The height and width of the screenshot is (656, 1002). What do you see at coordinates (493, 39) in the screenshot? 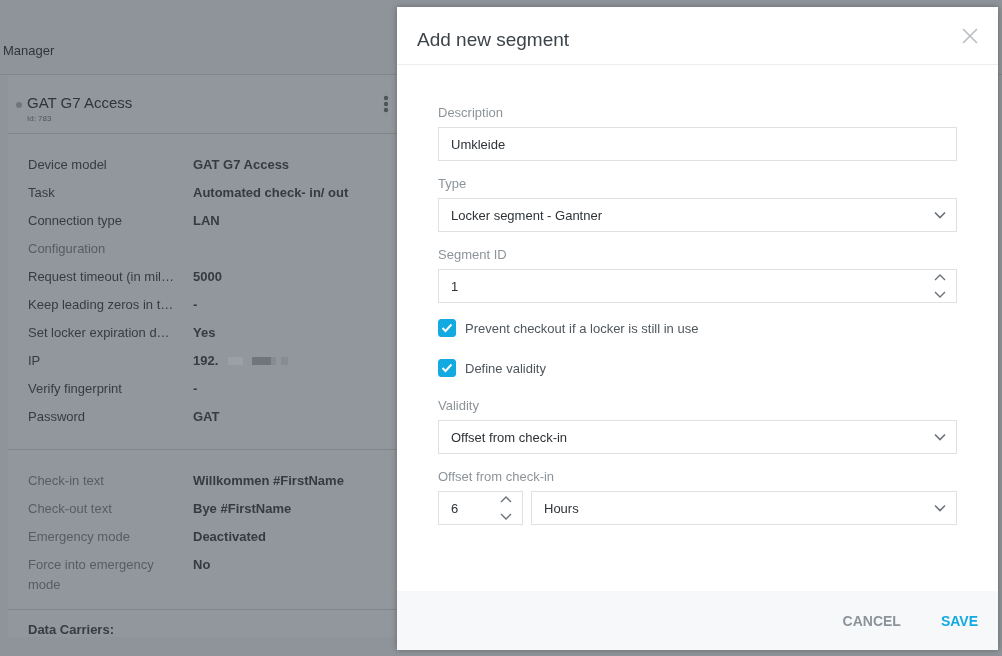
I see `dialog-title: Add new segment` at bounding box center [493, 39].